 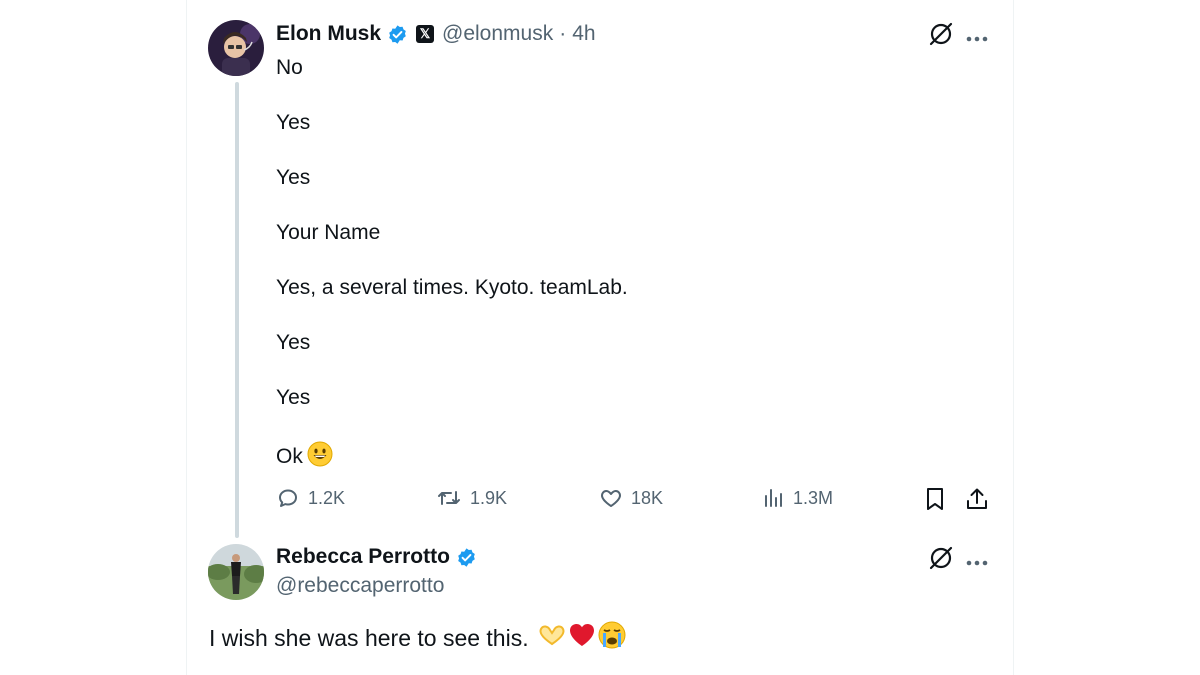 What do you see at coordinates (236, 572) in the screenshot?
I see `avatar-rebecca` at bounding box center [236, 572].